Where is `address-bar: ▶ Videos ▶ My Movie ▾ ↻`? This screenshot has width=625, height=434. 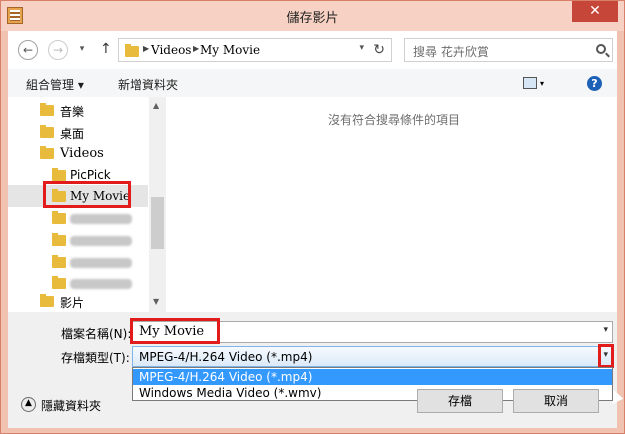 address-bar: ▶ Videos ▶ My Movie ▾ ↻ is located at coordinates (255, 50).